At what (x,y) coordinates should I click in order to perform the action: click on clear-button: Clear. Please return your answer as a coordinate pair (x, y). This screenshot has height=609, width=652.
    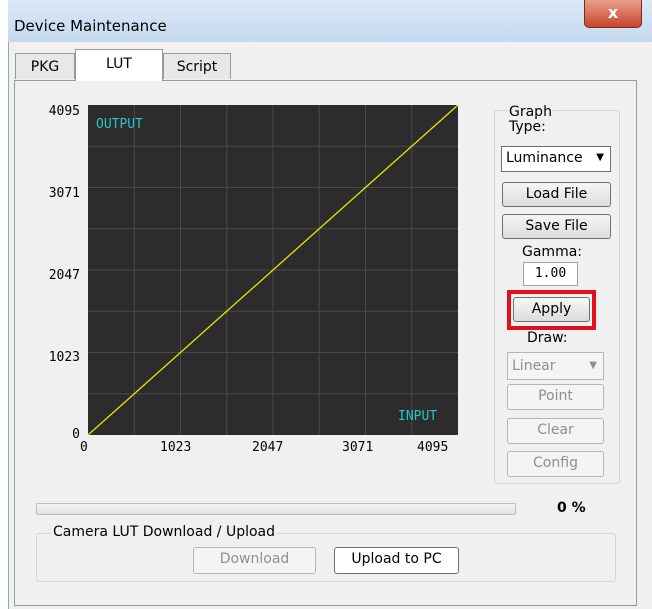
    Looking at the image, I should click on (555, 431).